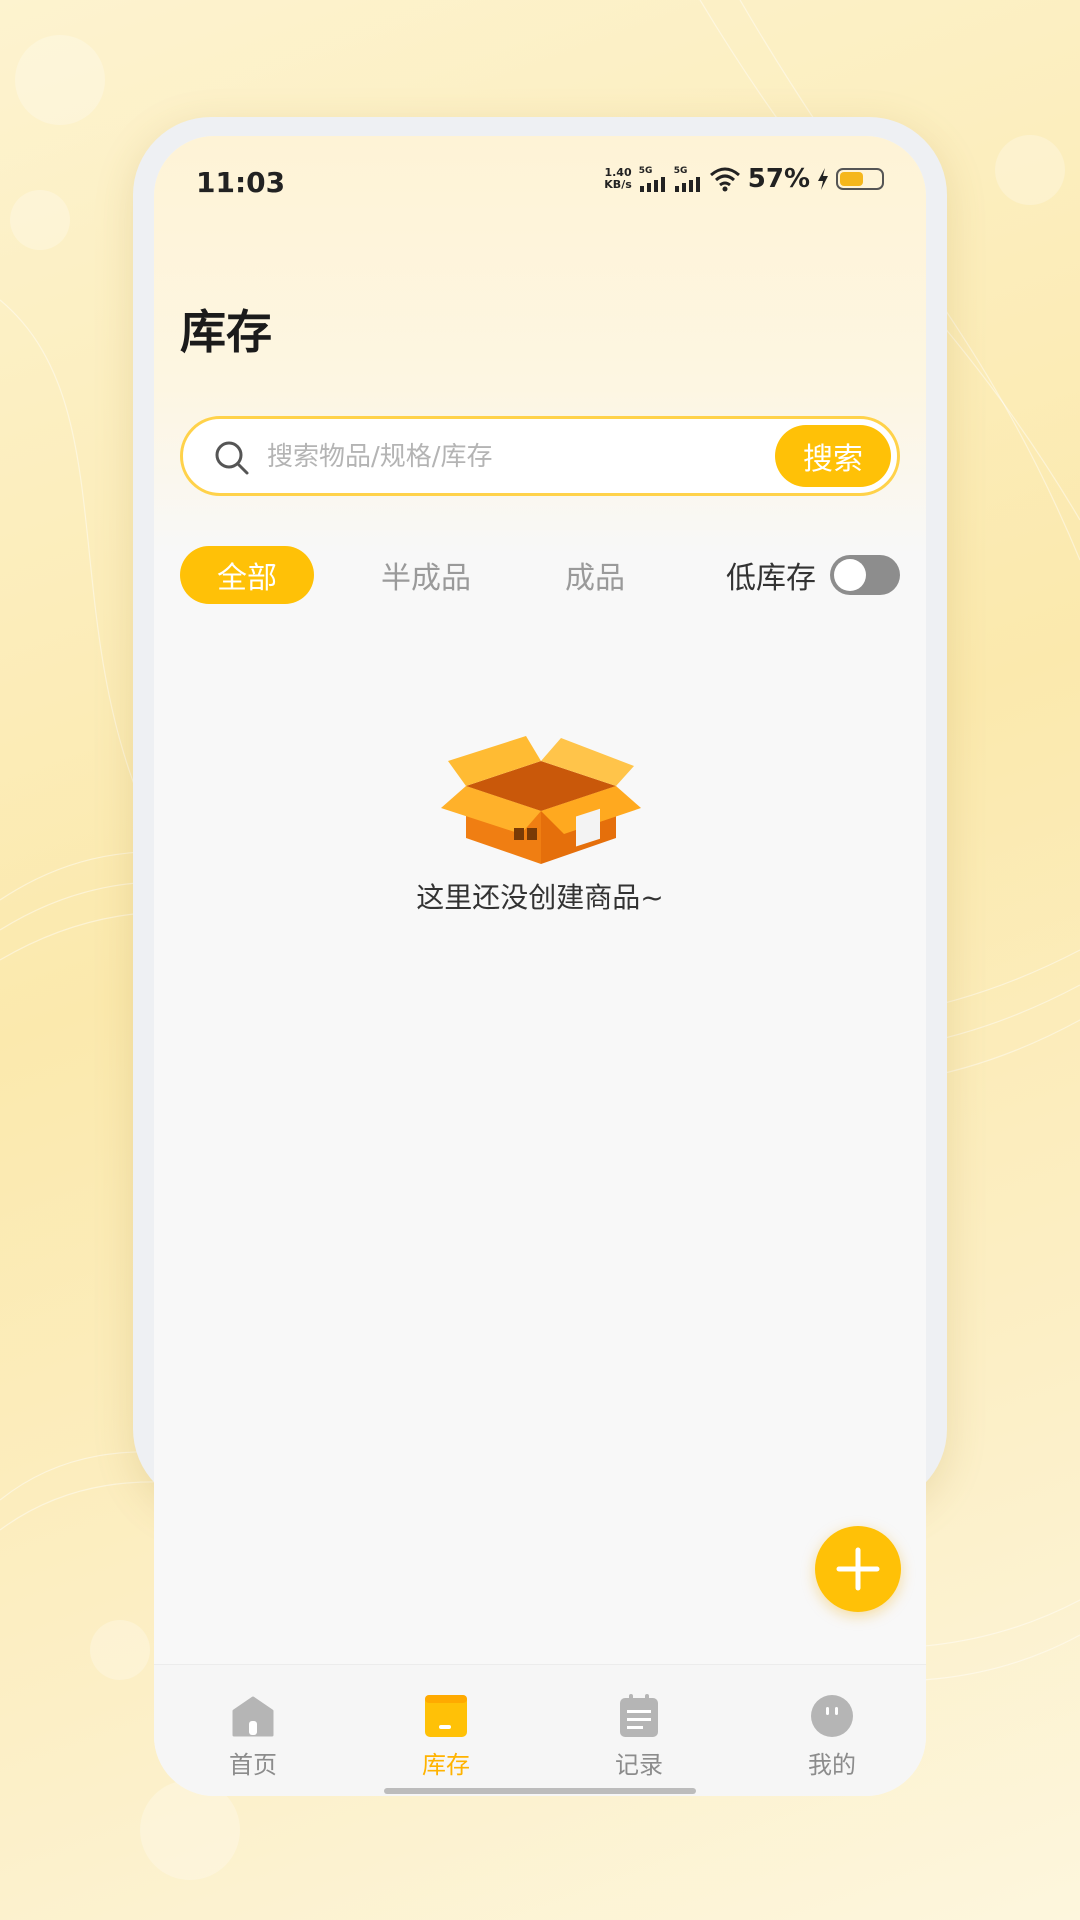 This screenshot has width=1080, height=1920. Describe the element at coordinates (253, 1765) in the screenshot. I see `nav-label-home: 首页` at that location.